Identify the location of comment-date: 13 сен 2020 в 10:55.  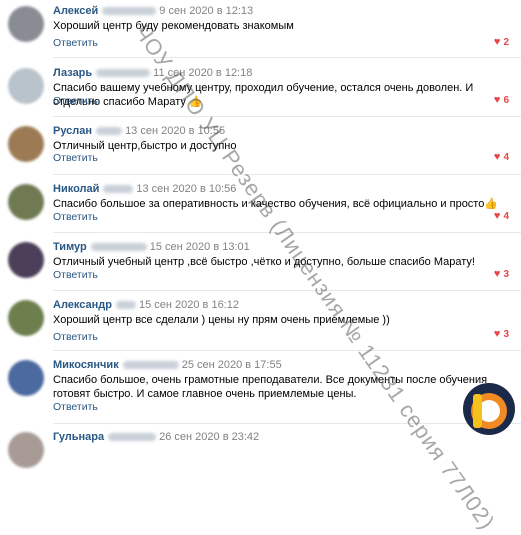
(175, 131).